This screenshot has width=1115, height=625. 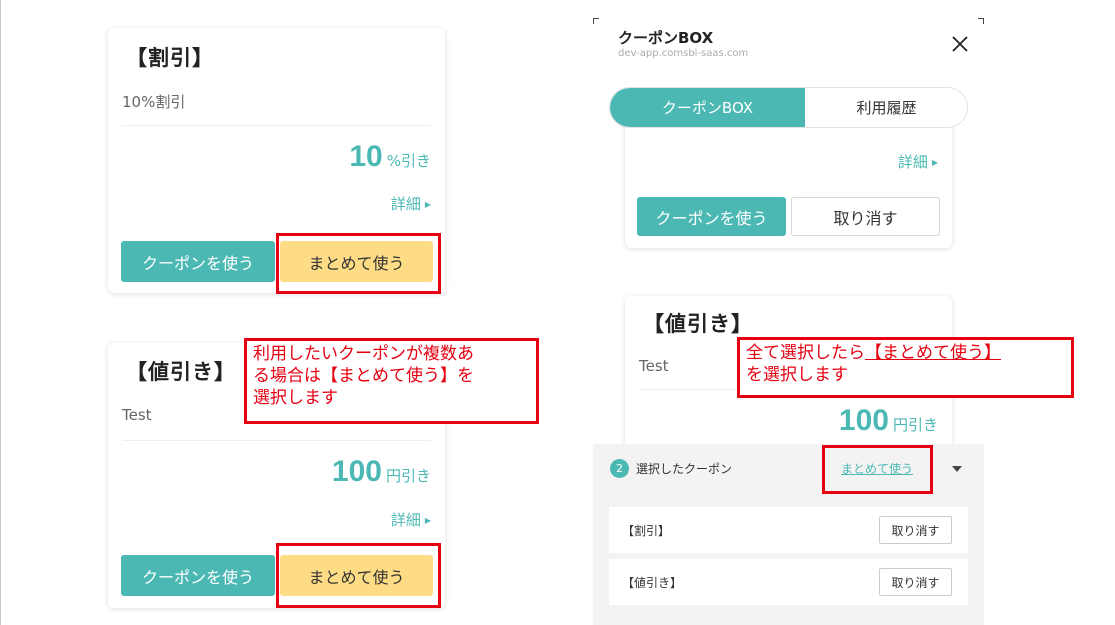 I want to click on amount-unit: %引き, so click(x=408, y=161).